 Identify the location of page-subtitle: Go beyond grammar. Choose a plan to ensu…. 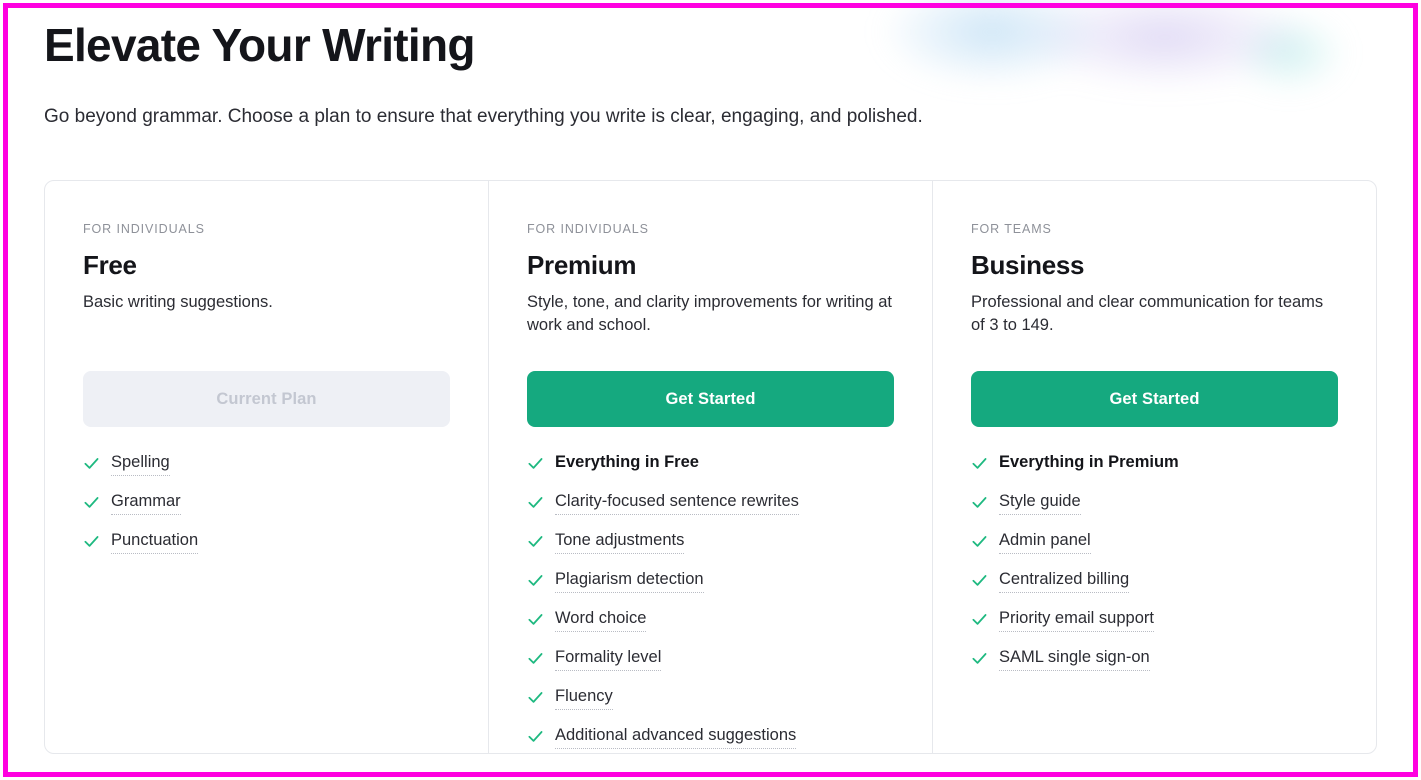
(483, 116).